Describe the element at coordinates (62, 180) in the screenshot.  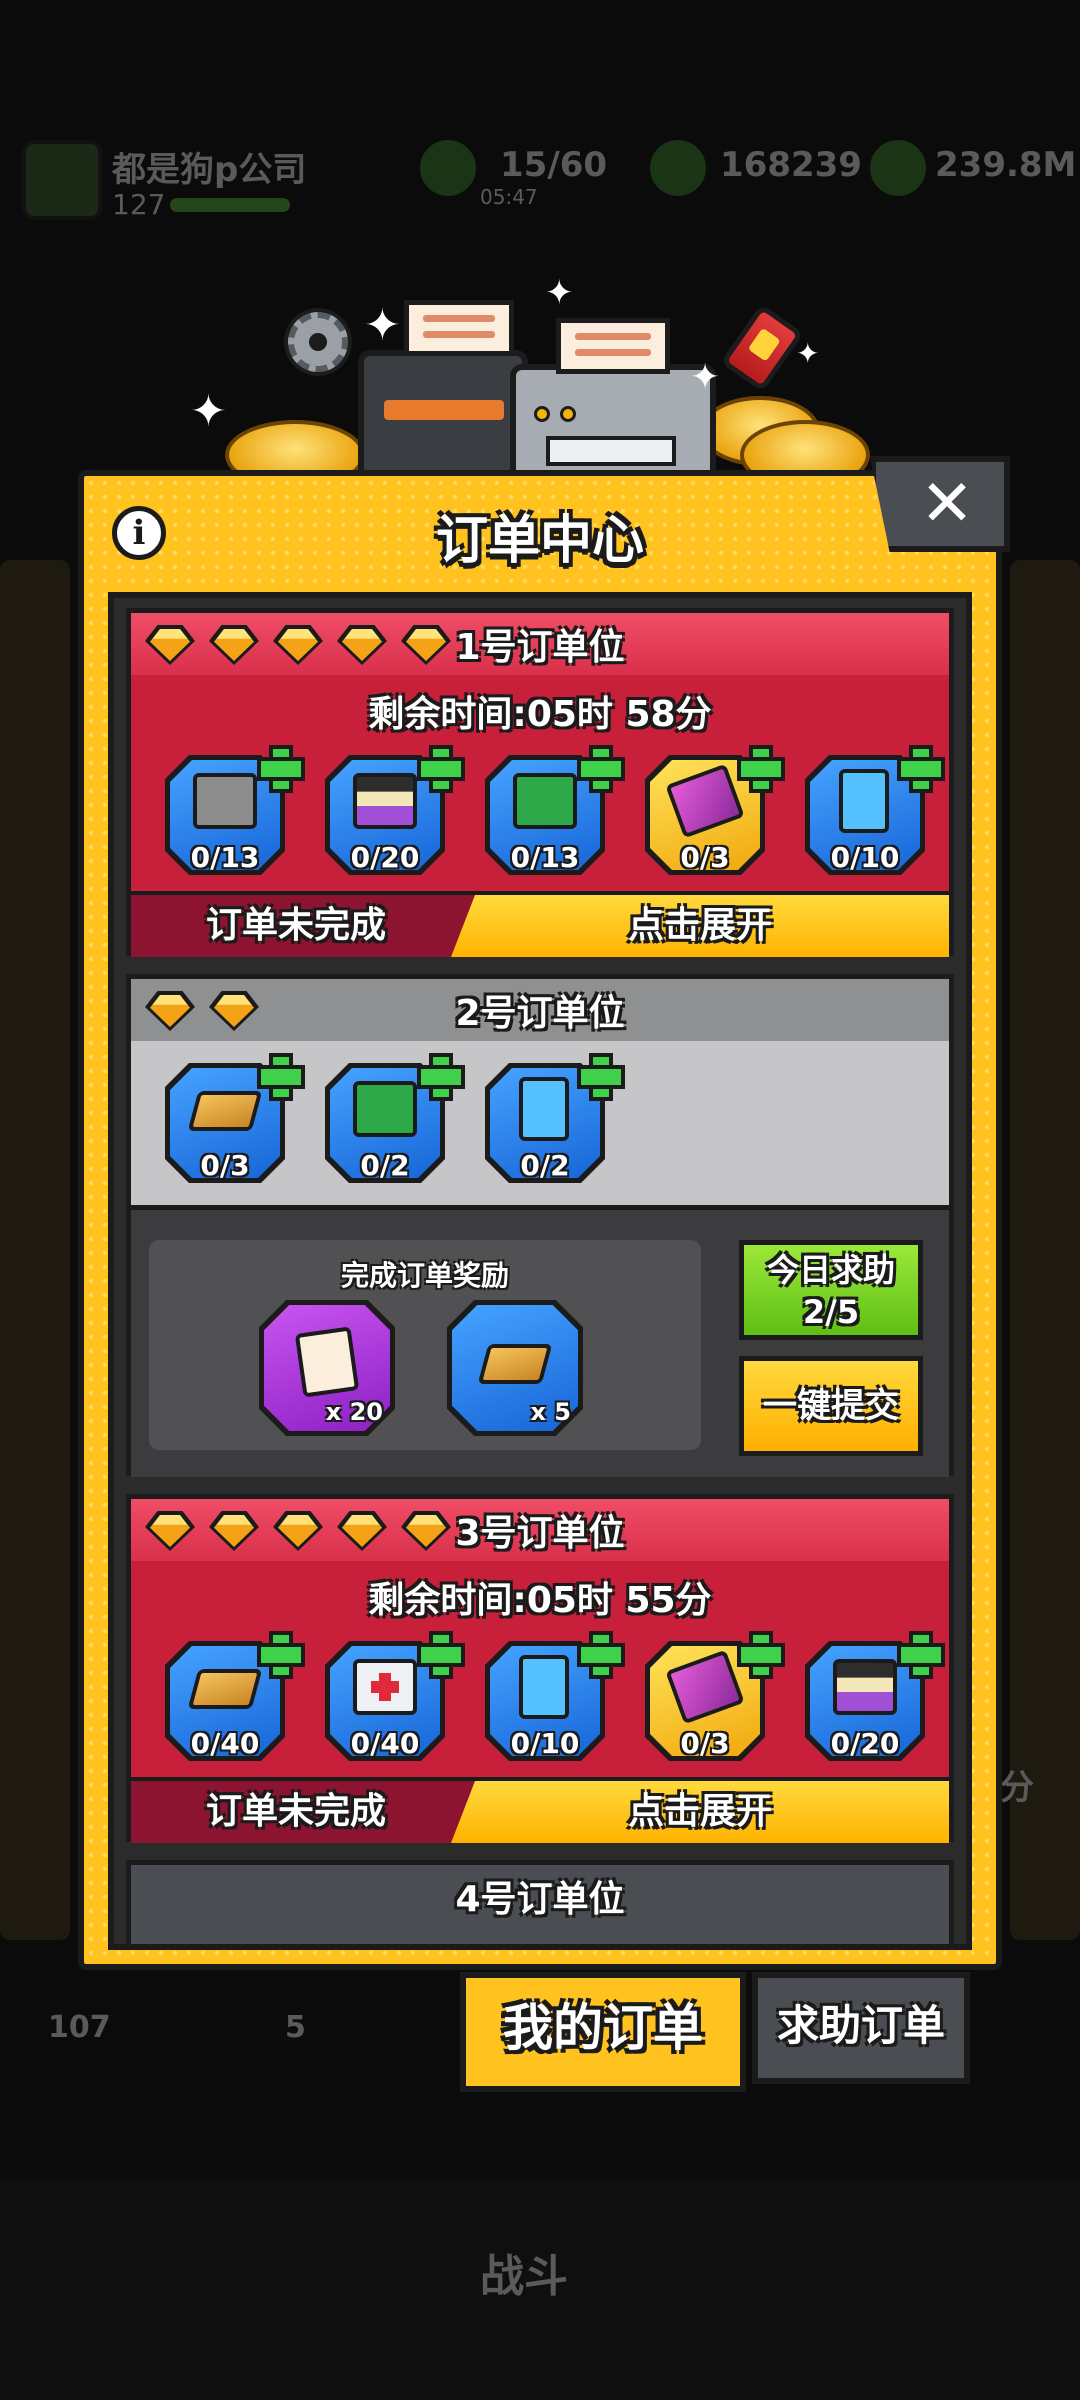
I see `player-avatar` at that location.